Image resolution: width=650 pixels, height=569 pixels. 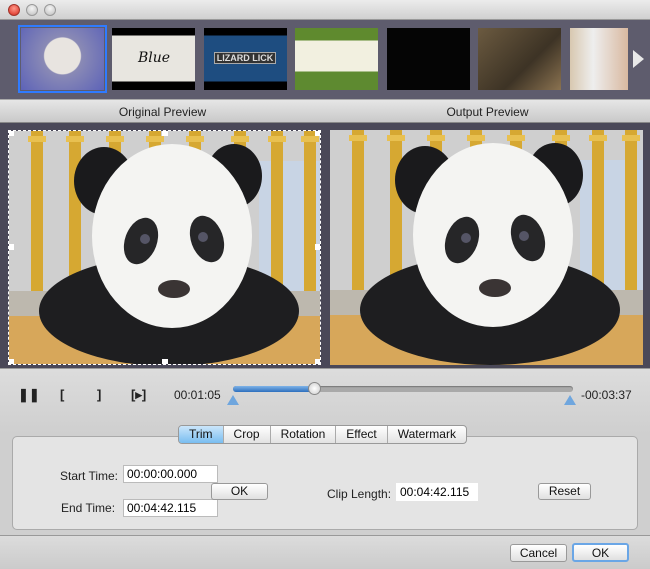 What do you see at coordinates (274, 389) in the screenshot?
I see `timeline-progress` at bounding box center [274, 389].